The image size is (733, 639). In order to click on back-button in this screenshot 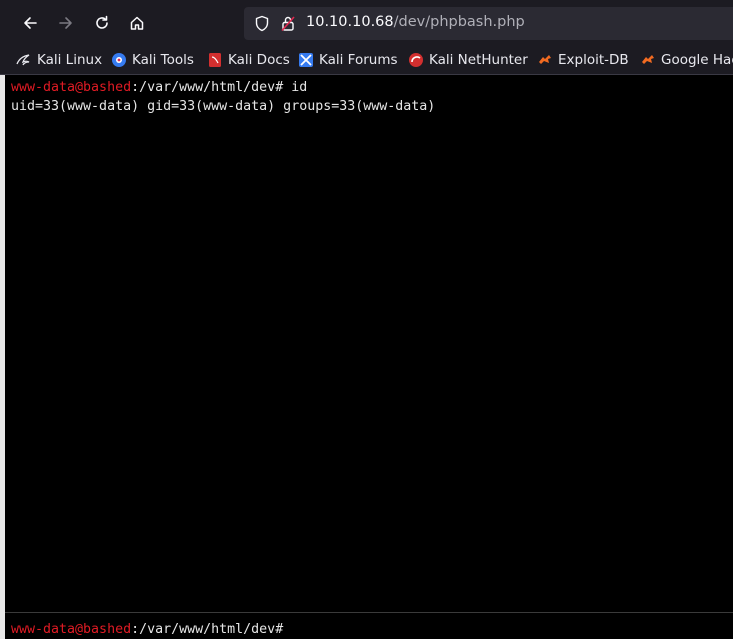, I will do `click(30, 23)`.